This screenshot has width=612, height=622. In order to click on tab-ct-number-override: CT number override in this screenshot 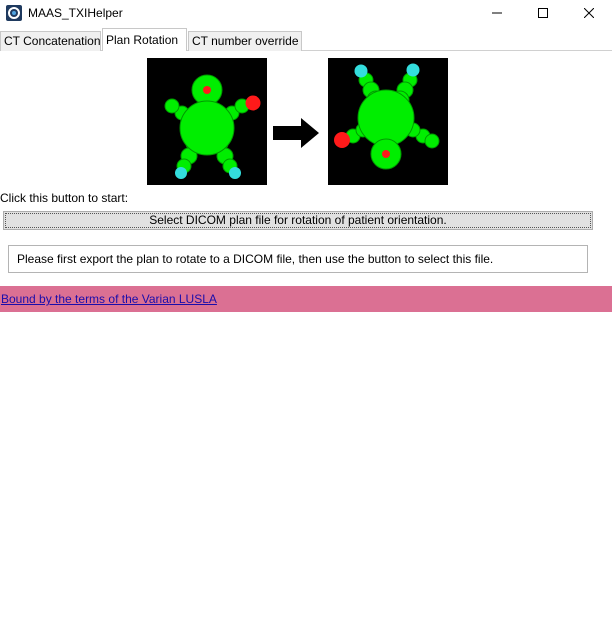, I will do `click(245, 41)`.